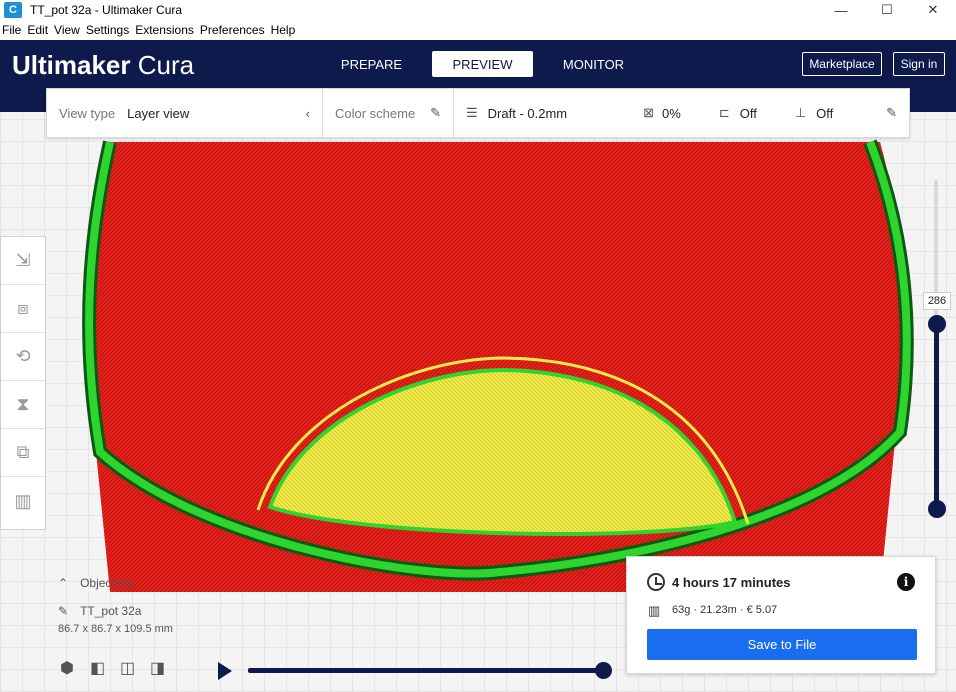  Describe the element at coordinates (115, 629) in the screenshot. I see `object-dimensions: 86.7 x 86.7 x 109.5 mm` at that location.